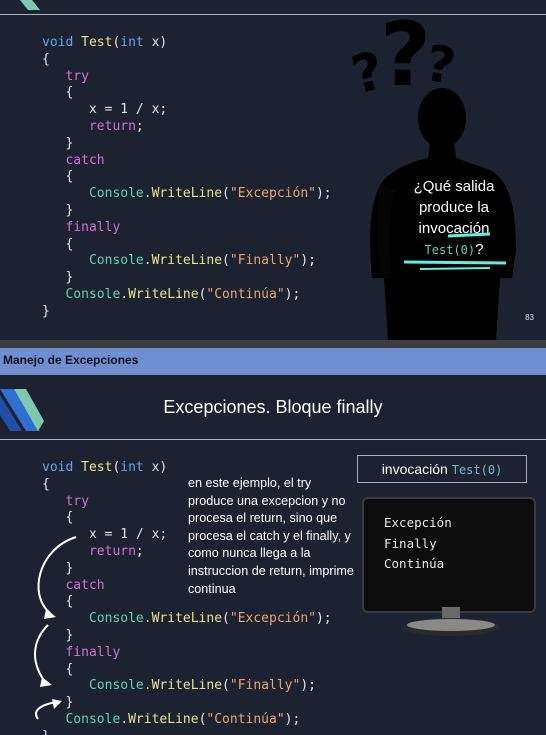 The width and height of the screenshot is (546, 735). What do you see at coordinates (65, 76) in the screenshot?
I see `code-line: try` at bounding box center [65, 76].